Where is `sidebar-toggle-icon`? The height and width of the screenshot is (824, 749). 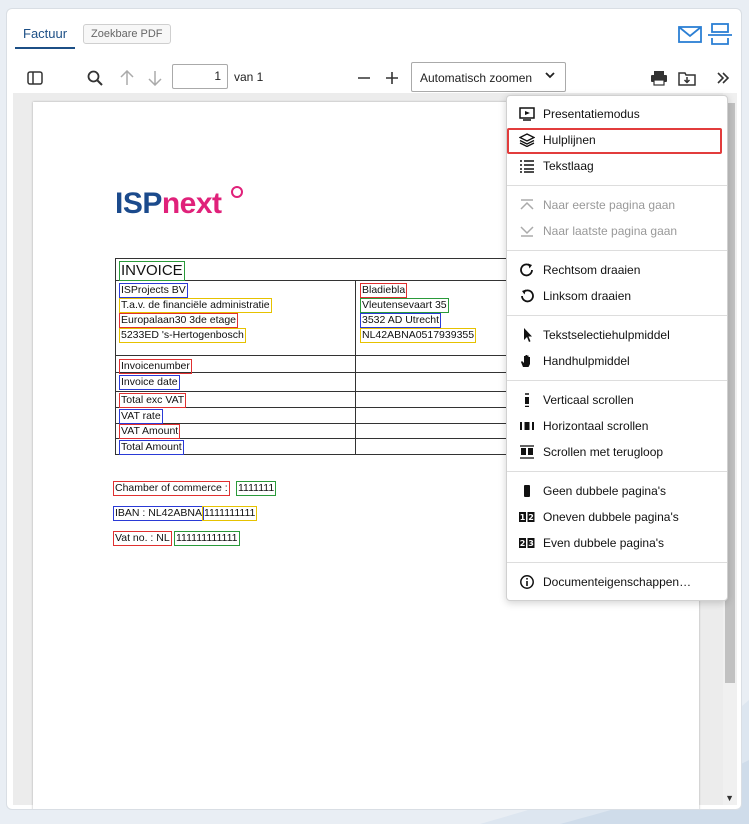 sidebar-toggle-icon is located at coordinates (35, 78).